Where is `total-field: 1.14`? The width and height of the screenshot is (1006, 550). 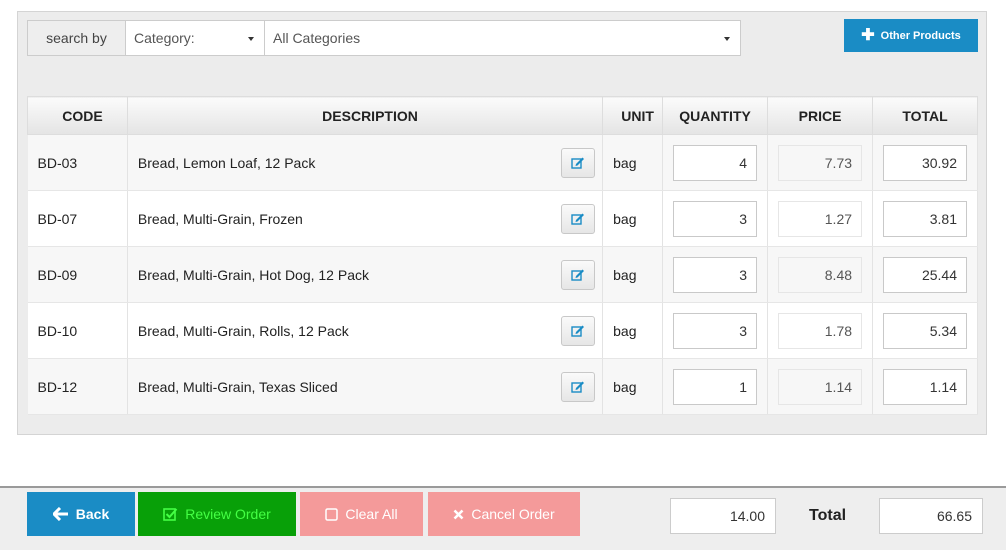 total-field: 1.14 is located at coordinates (925, 386).